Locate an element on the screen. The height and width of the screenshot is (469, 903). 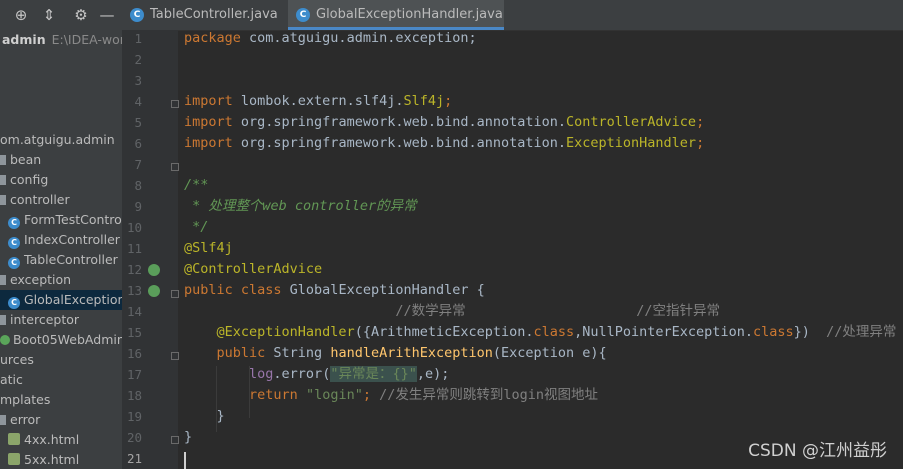
line-number: 10 is located at coordinates (134, 227).